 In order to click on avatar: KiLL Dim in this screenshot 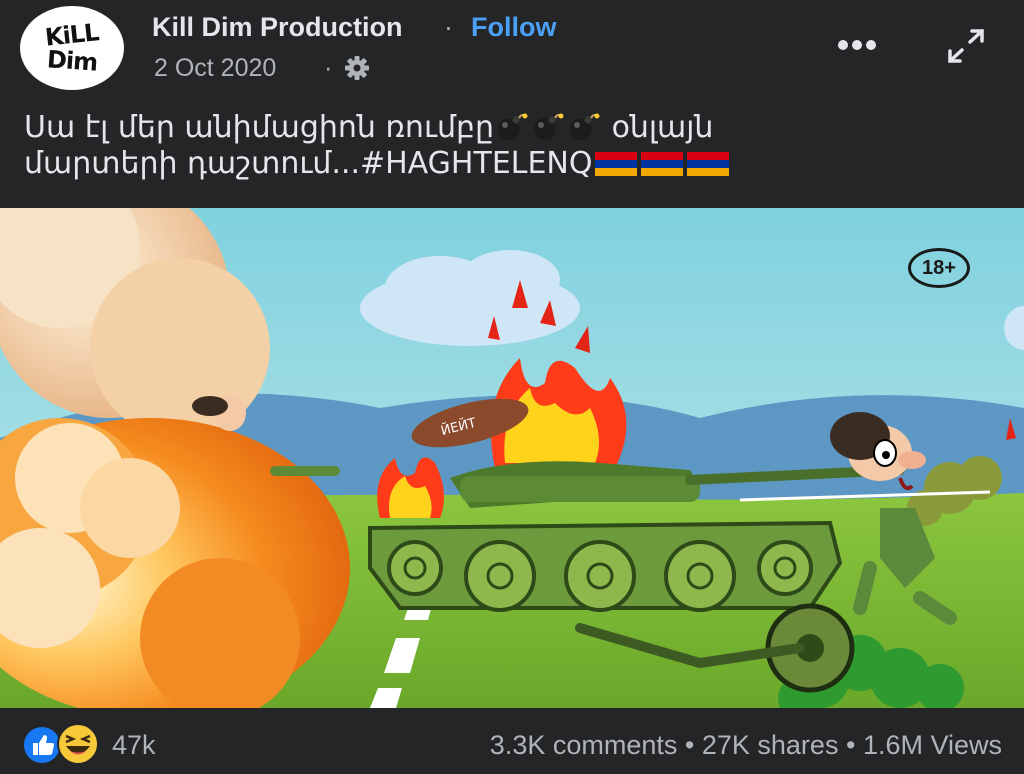, I will do `click(72, 48)`.